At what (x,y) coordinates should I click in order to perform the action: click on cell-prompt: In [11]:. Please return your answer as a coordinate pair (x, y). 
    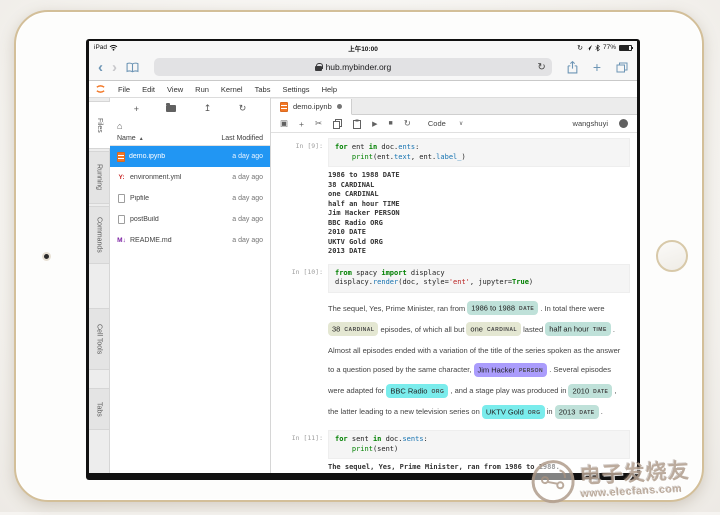
    Looking at the image, I should click on (307, 438).